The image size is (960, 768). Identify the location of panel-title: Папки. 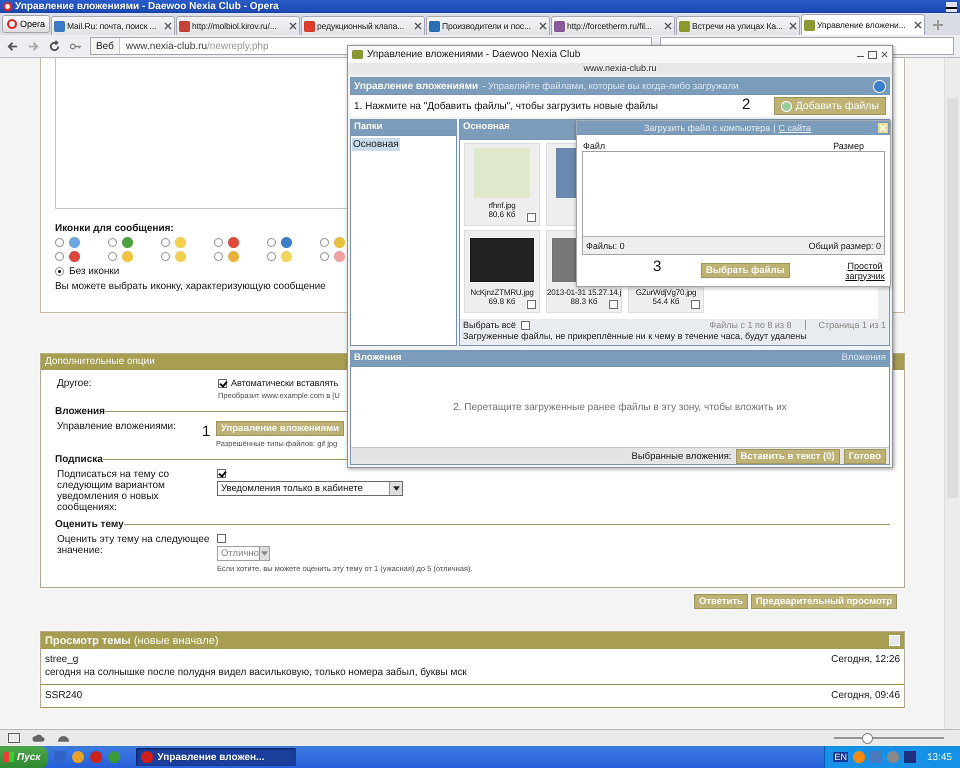
(403, 128).